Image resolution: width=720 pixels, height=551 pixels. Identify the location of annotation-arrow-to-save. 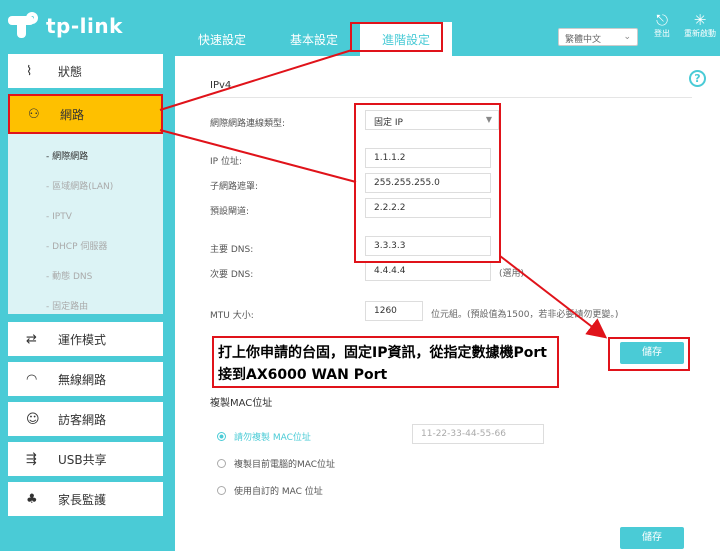
(553, 297).